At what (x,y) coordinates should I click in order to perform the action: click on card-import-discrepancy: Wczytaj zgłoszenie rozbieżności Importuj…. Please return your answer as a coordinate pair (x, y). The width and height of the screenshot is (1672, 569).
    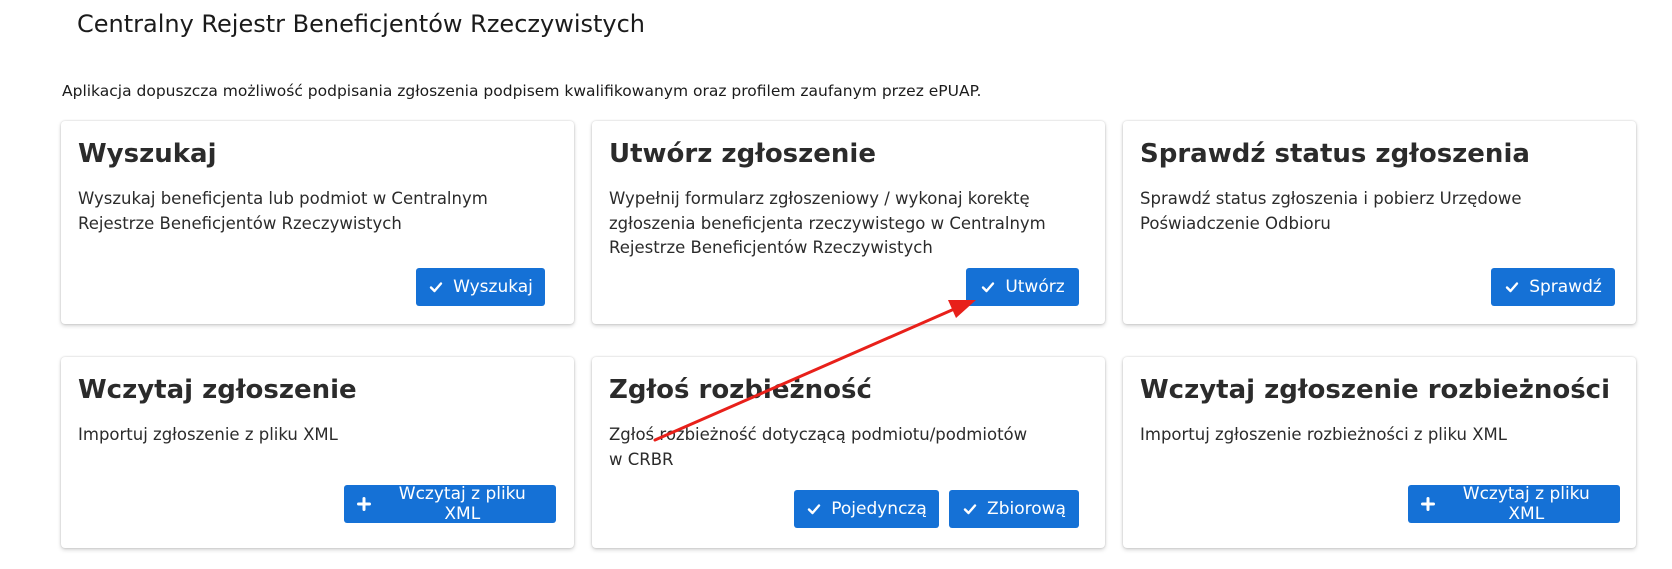
    Looking at the image, I should click on (1379, 452).